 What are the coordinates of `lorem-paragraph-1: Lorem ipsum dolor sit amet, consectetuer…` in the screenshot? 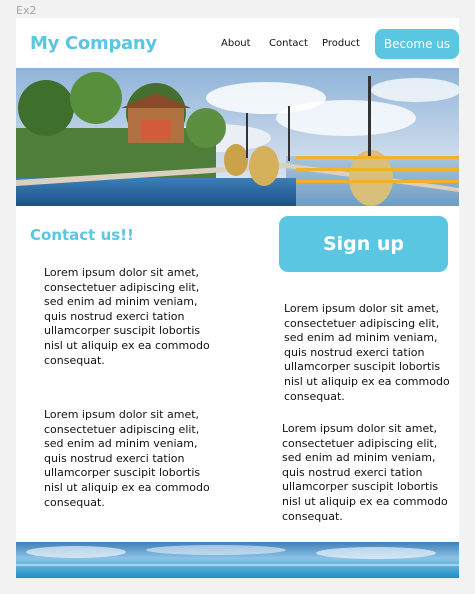 It's located at (127, 316).